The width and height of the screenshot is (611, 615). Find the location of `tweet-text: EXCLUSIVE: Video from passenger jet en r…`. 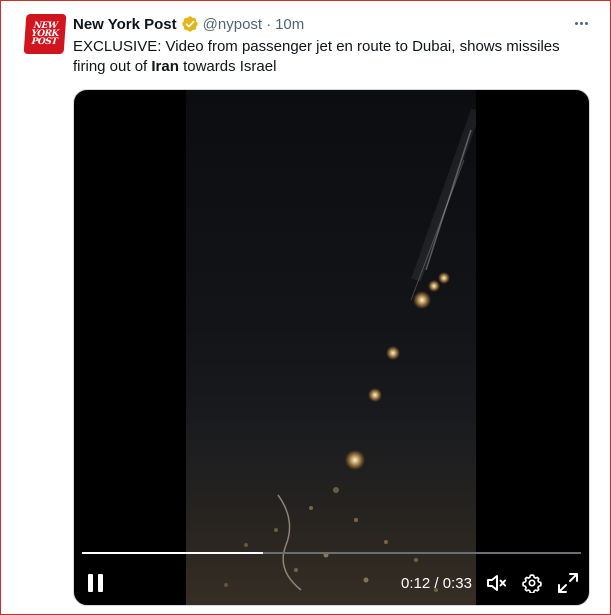

tweet-text: EXCLUSIVE: Video from passenger jet en r… is located at coordinates (325, 57).